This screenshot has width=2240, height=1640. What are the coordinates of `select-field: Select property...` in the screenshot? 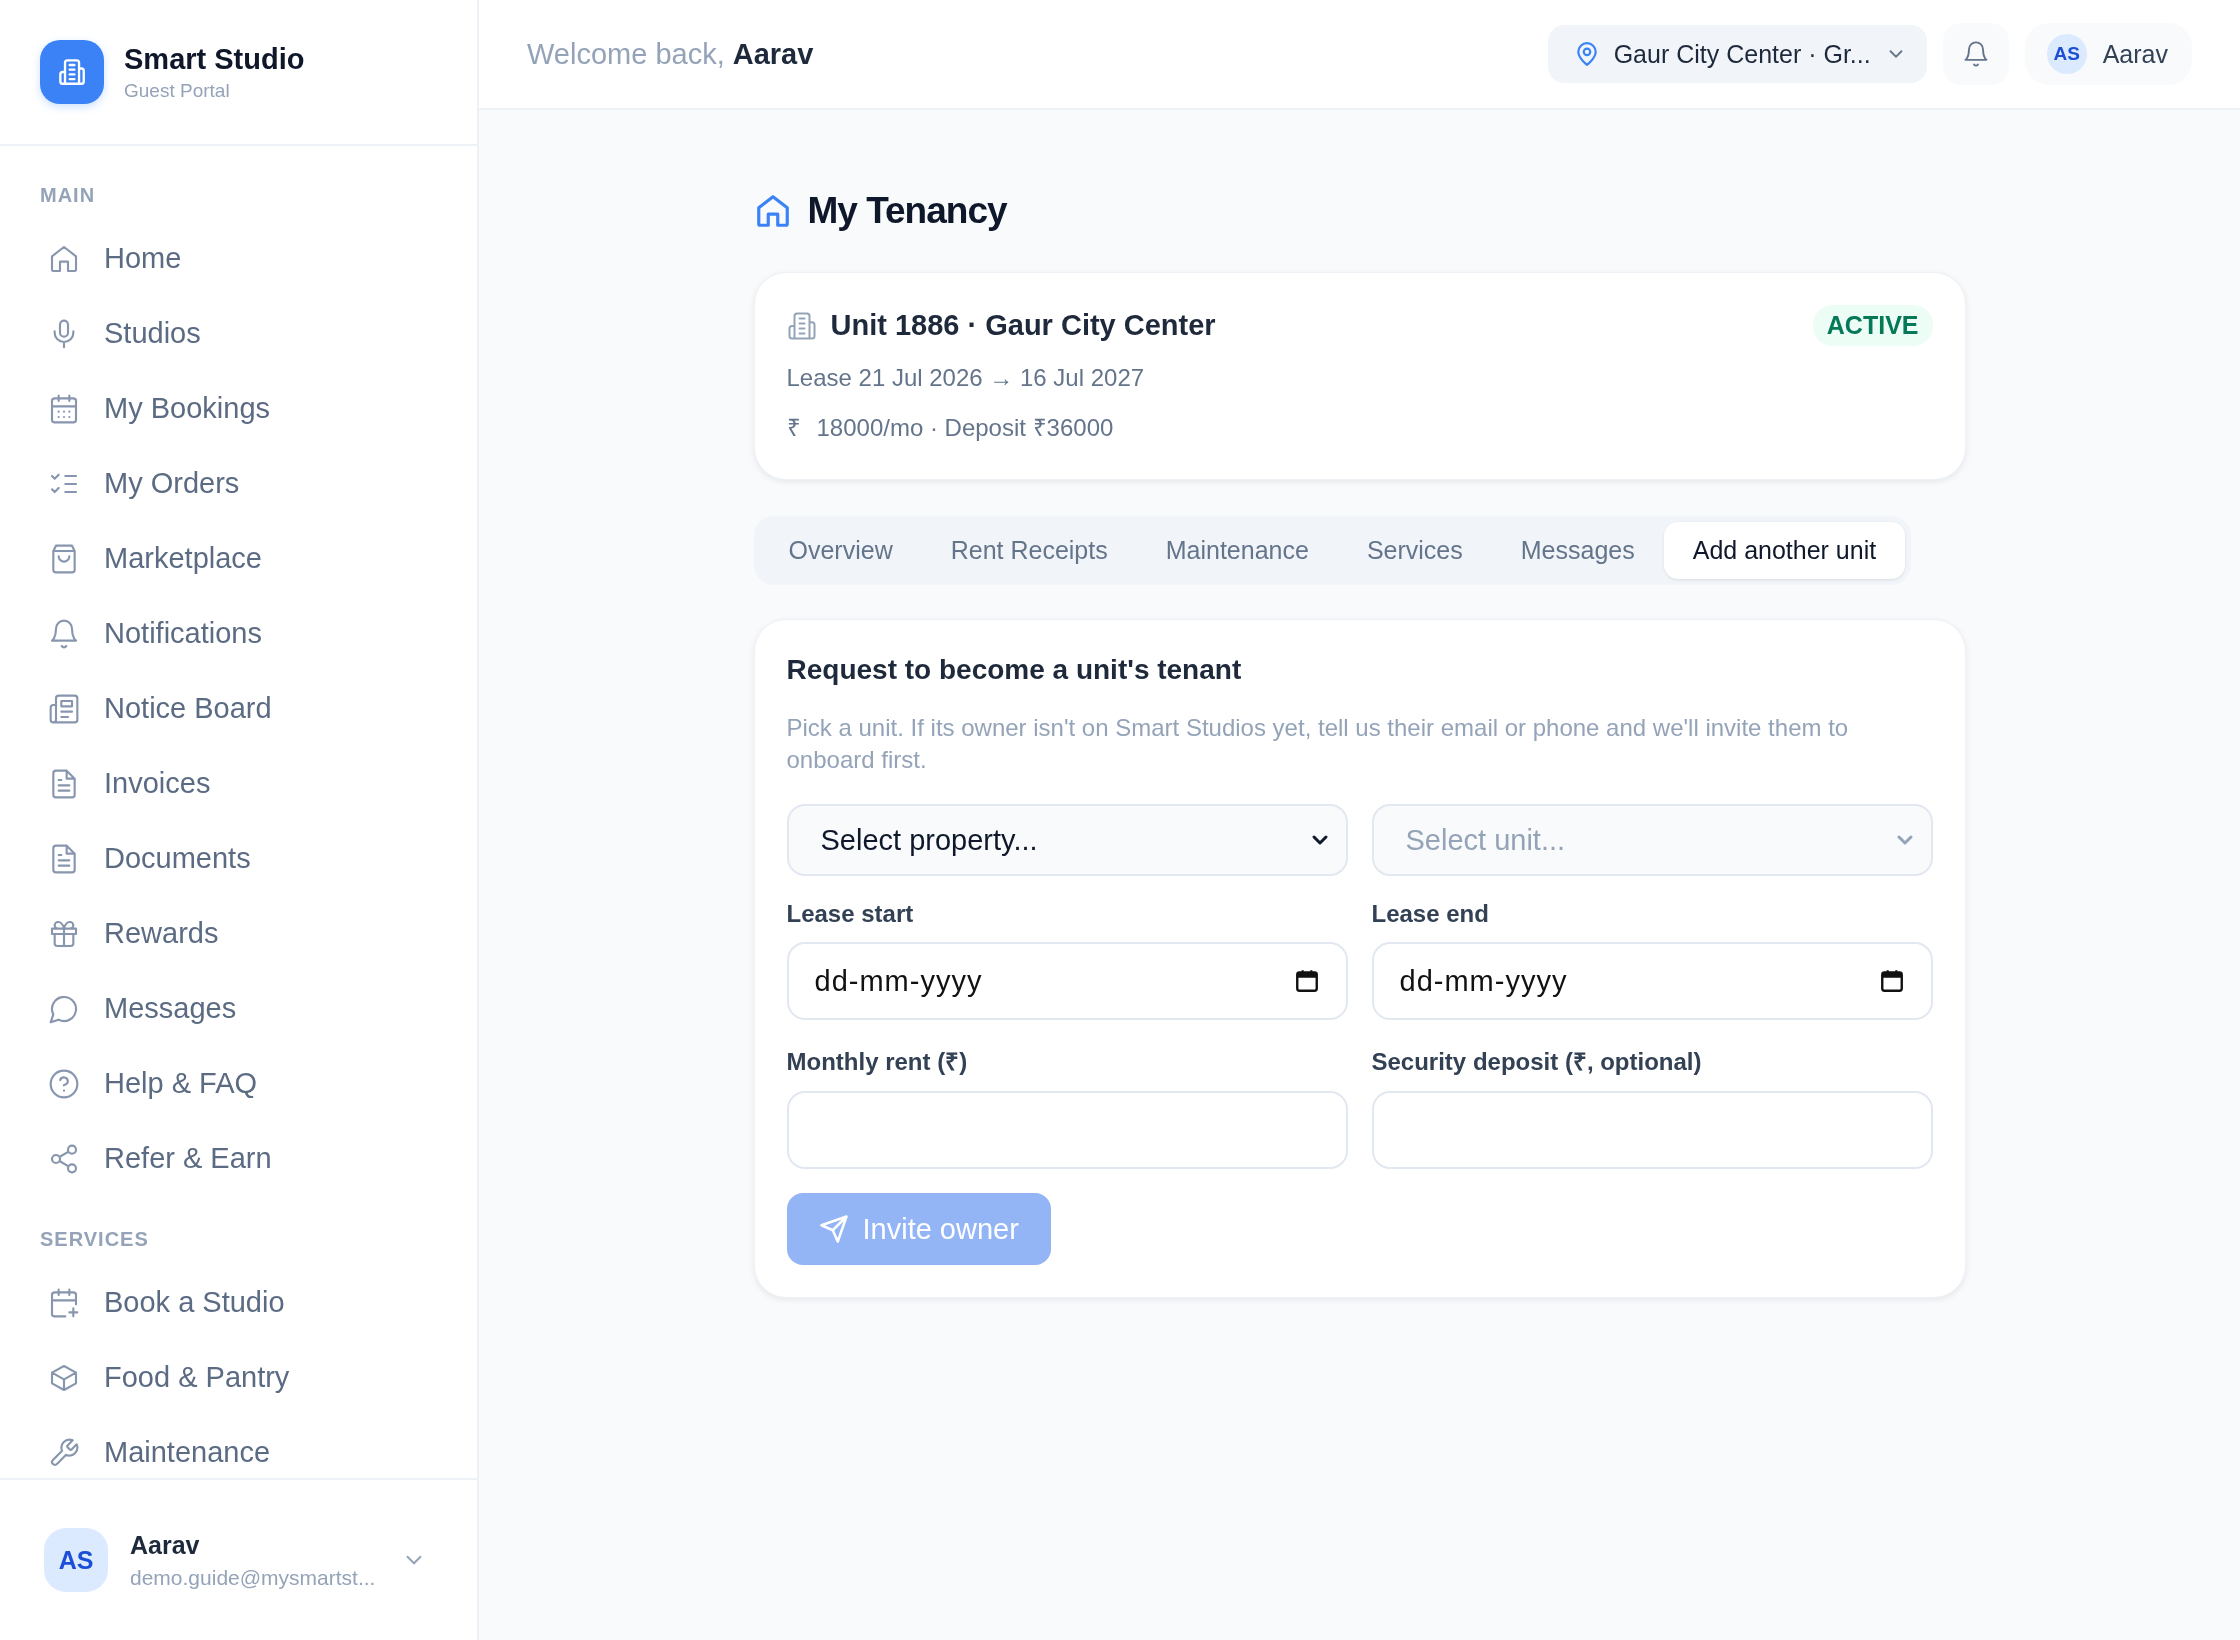 It's located at (1067, 840).